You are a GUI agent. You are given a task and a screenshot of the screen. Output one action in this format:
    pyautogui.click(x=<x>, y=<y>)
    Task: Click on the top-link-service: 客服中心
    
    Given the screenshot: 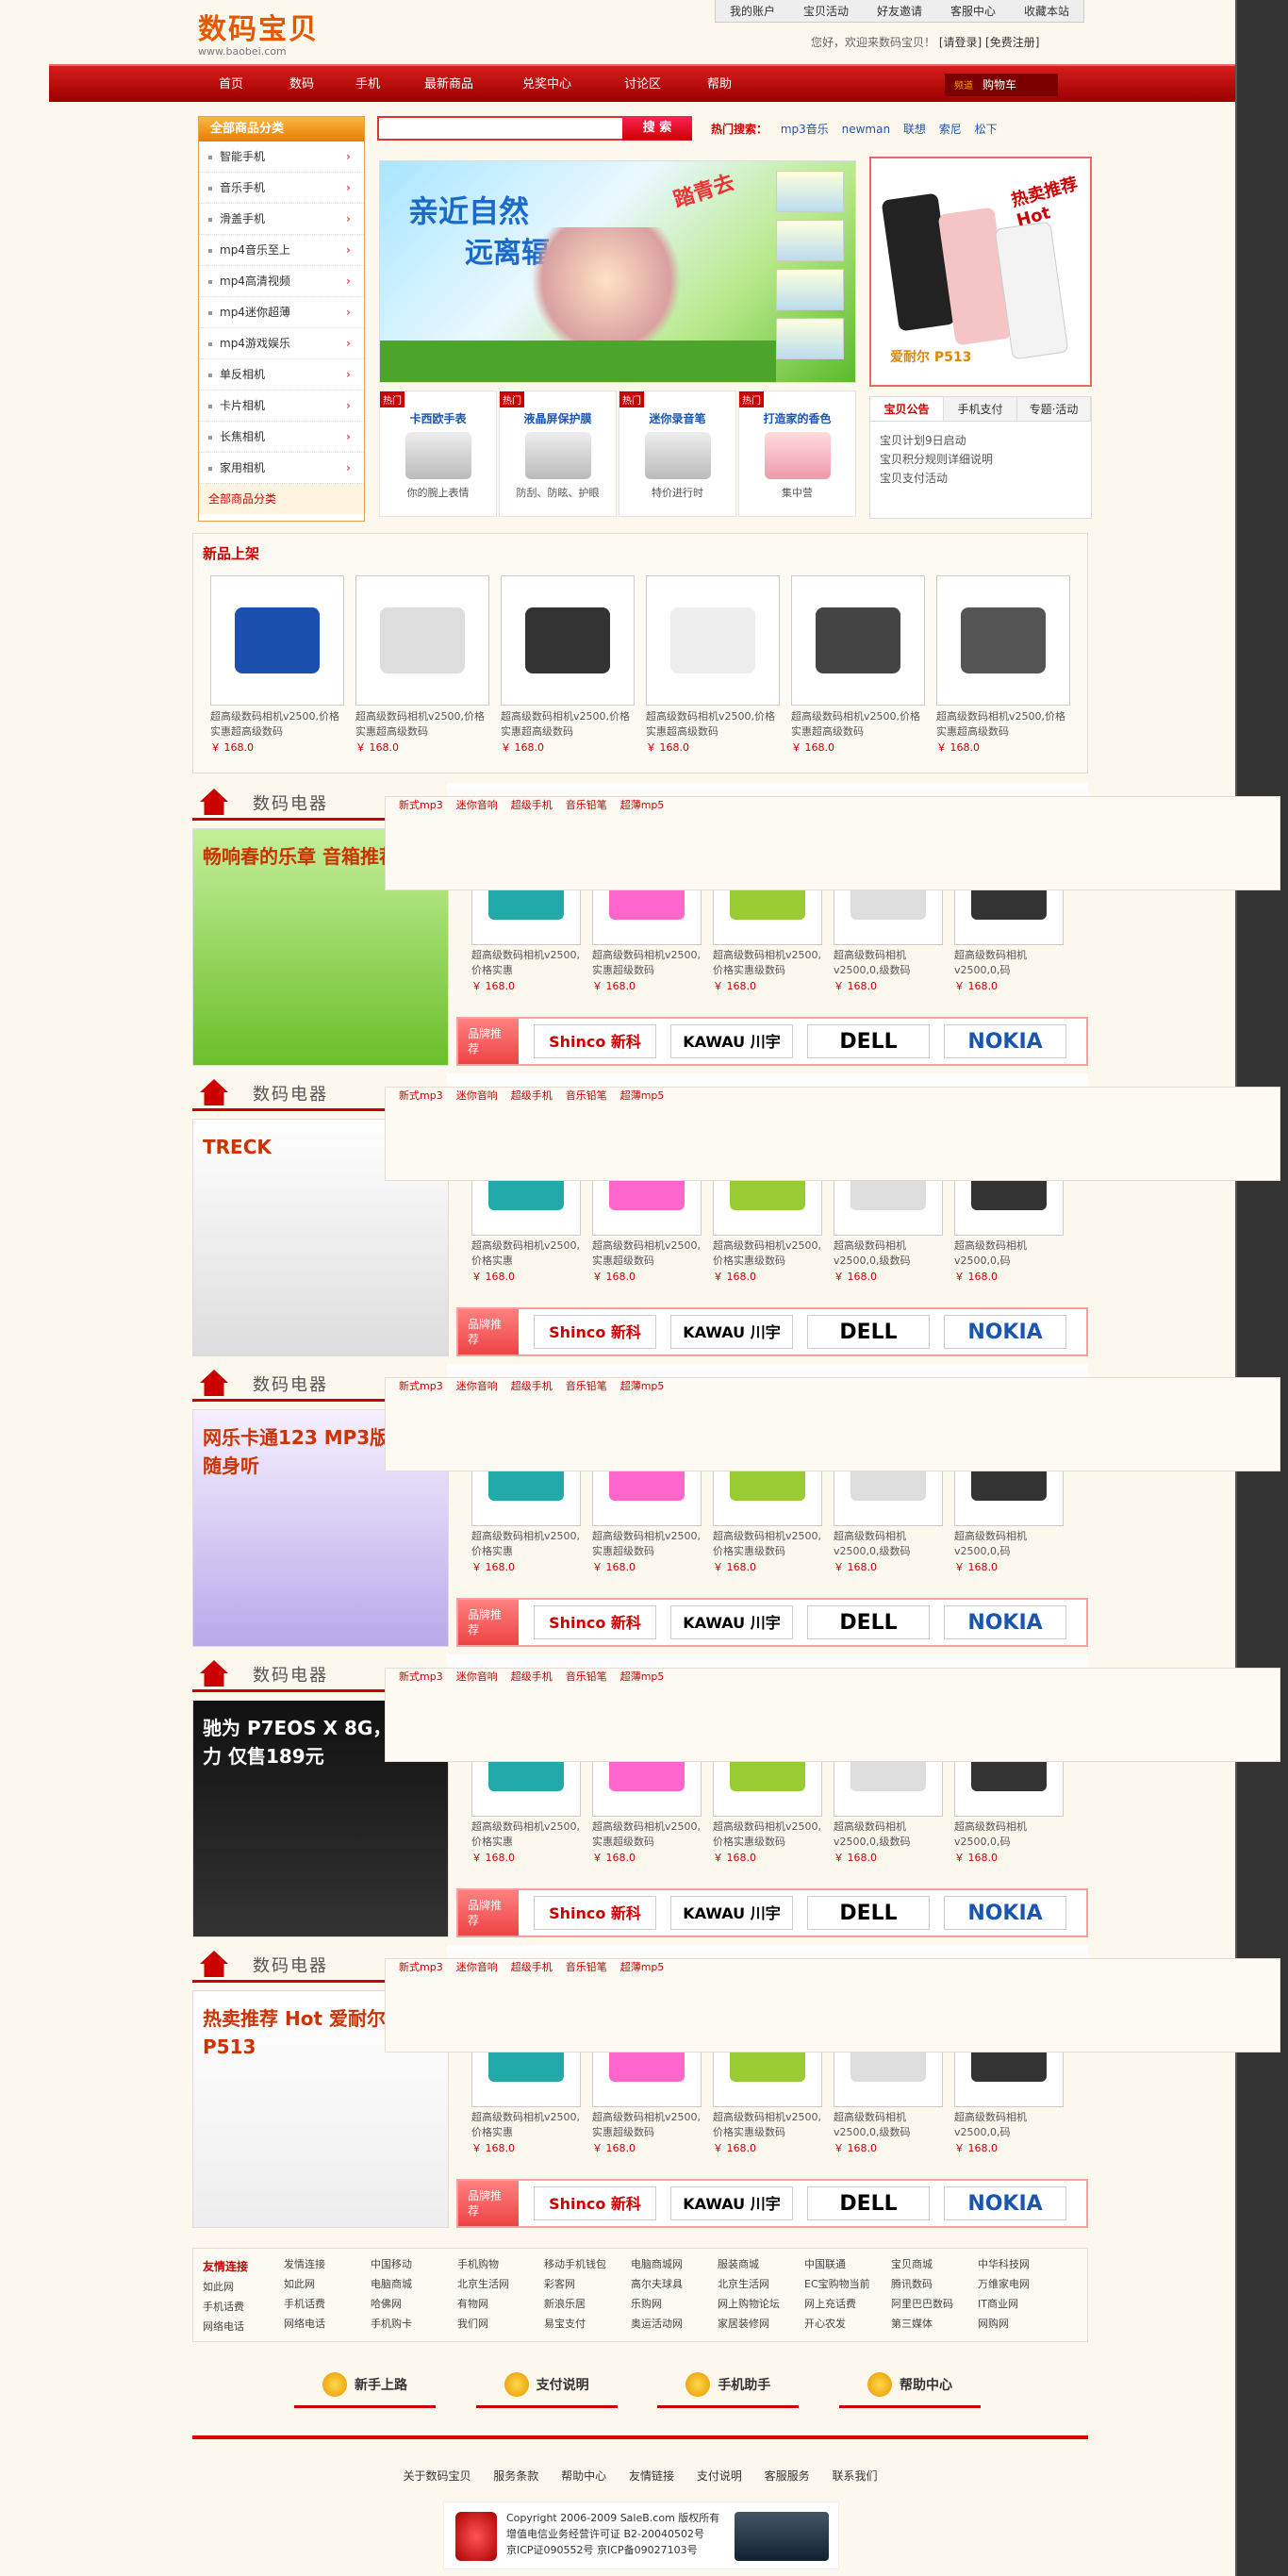 What is the action you would take?
    pyautogui.click(x=973, y=11)
    